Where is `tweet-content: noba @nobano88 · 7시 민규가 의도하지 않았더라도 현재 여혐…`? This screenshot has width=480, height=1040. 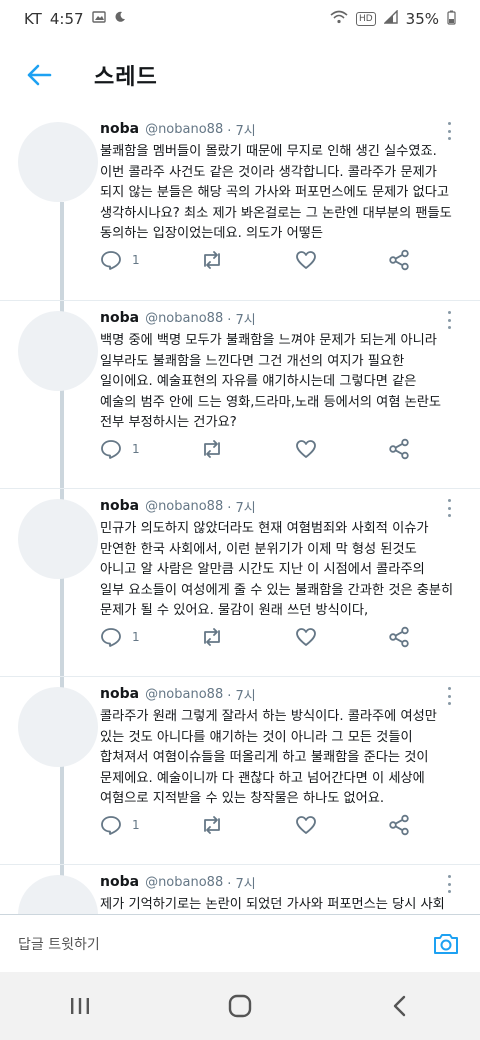 tweet-content: noba @nobano88 · 7시 민규가 의도하지 않았더라도 현재 여혐… is located at coordinates (280, 558).